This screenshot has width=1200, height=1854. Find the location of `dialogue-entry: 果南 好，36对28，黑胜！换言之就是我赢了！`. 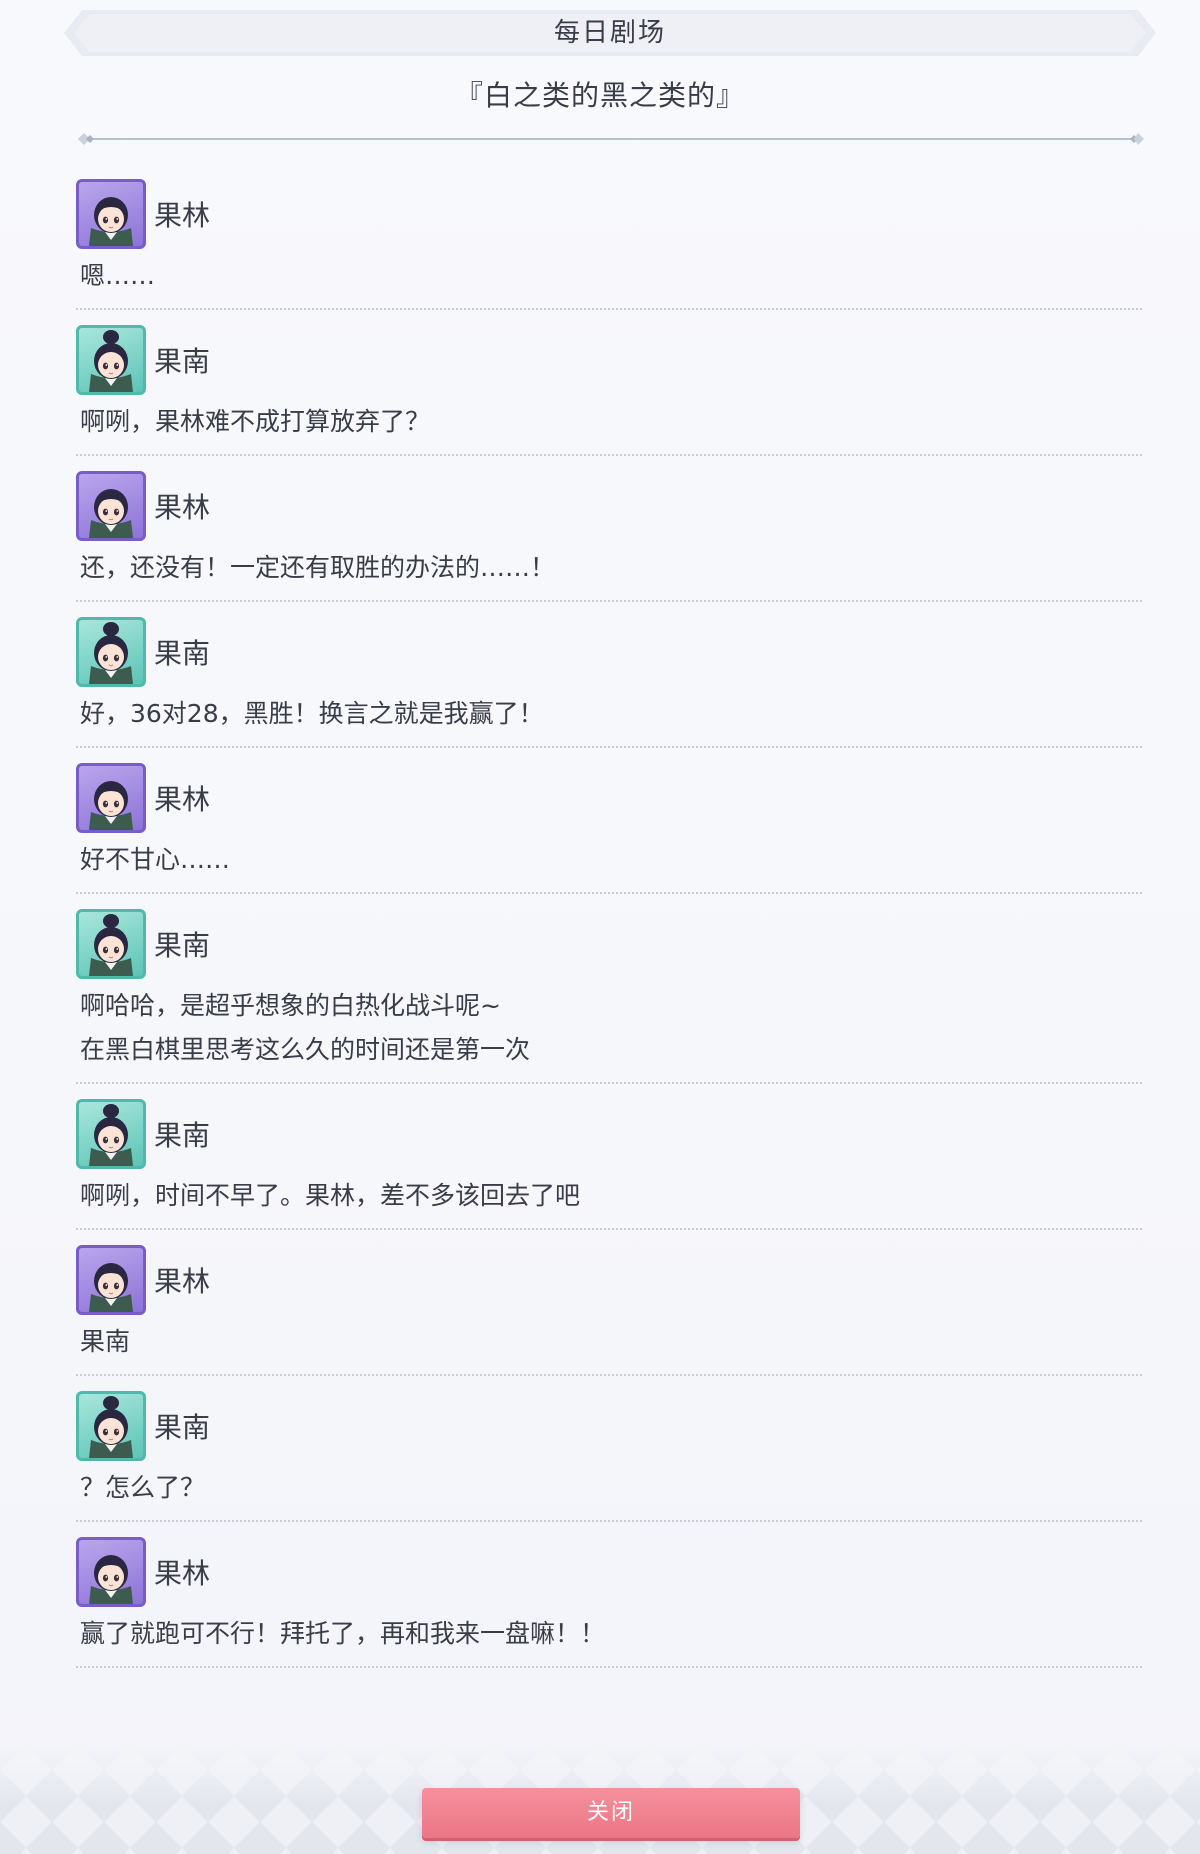

dialogue-entry: 果南 好，36对28，黑胜！换言之就是我赢了！ is located at coordinates (609, 681).